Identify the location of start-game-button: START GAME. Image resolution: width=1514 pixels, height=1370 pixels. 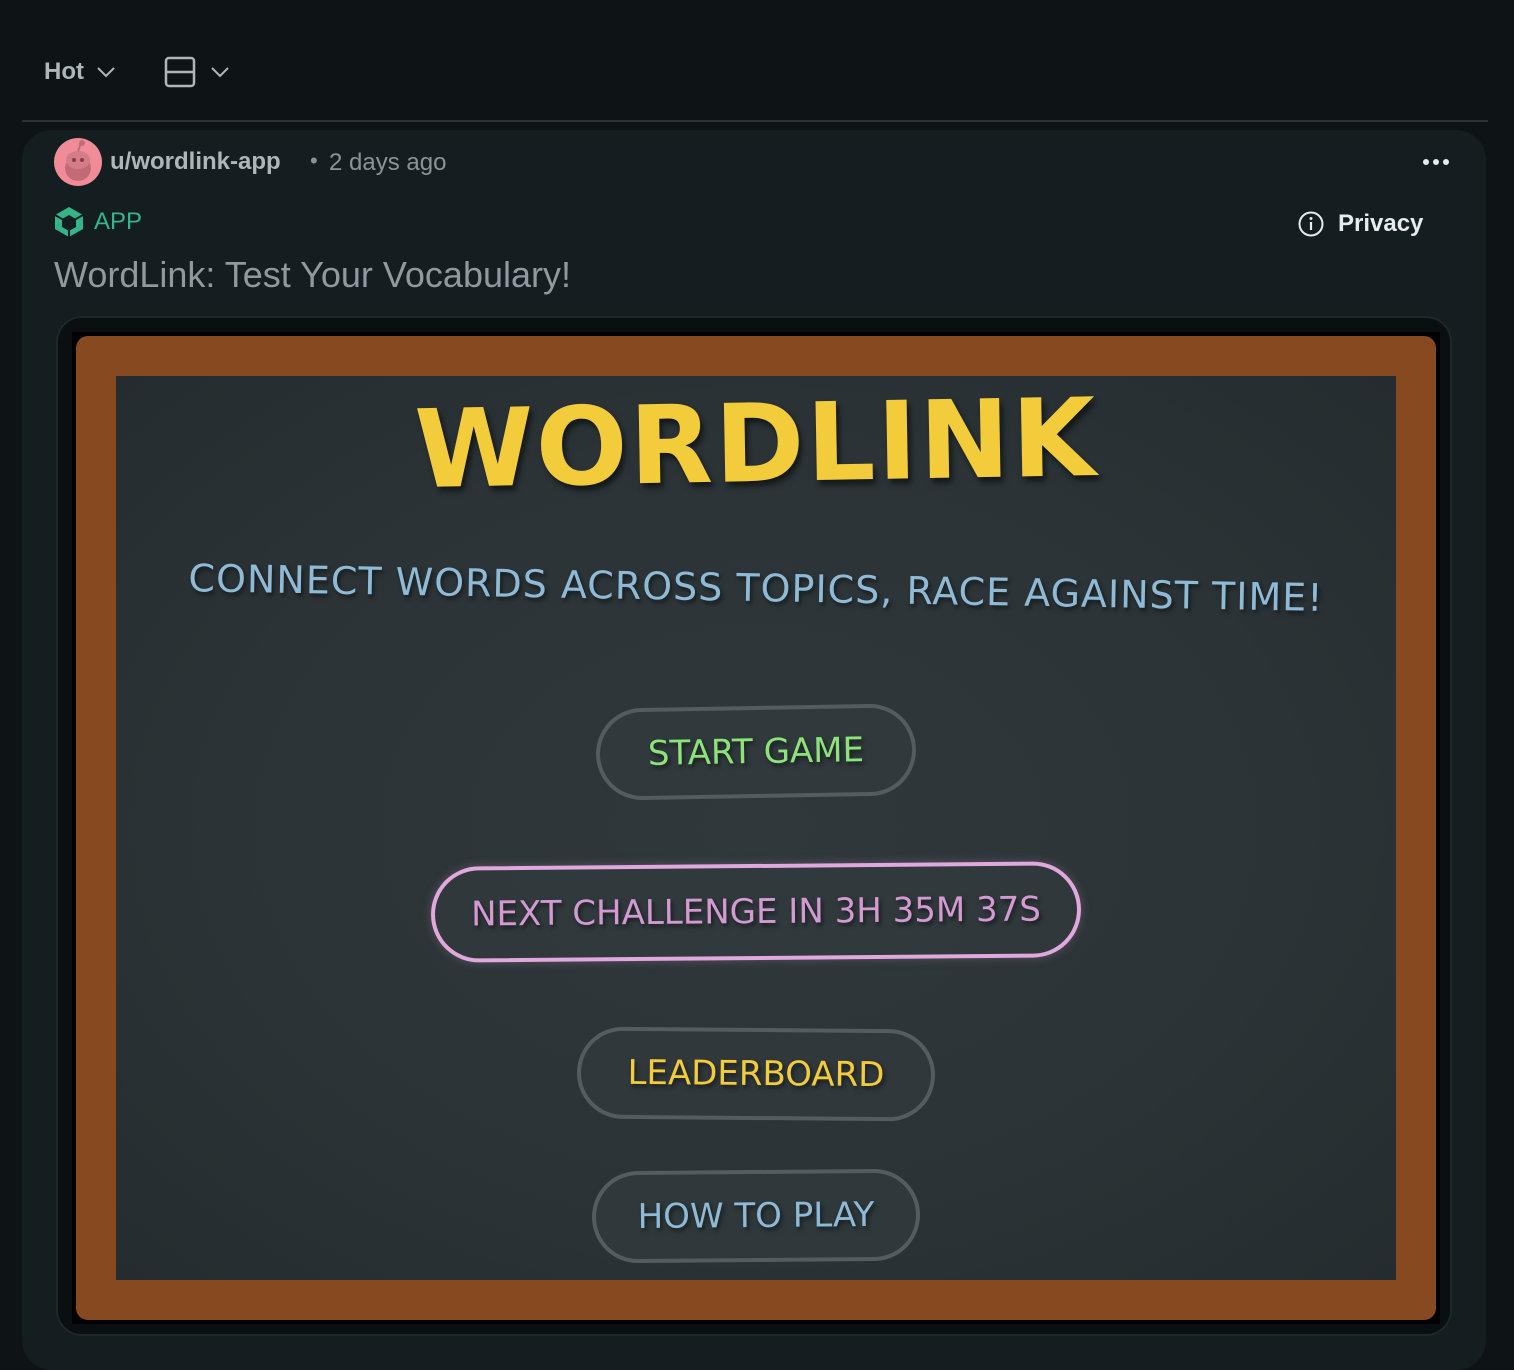
(756, 752).